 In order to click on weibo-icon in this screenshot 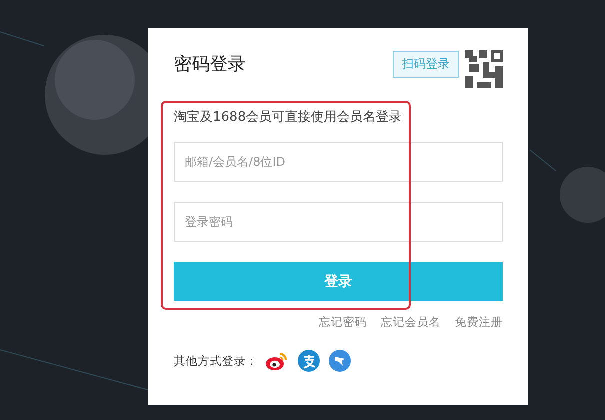, I will do `click(277, 361)`.